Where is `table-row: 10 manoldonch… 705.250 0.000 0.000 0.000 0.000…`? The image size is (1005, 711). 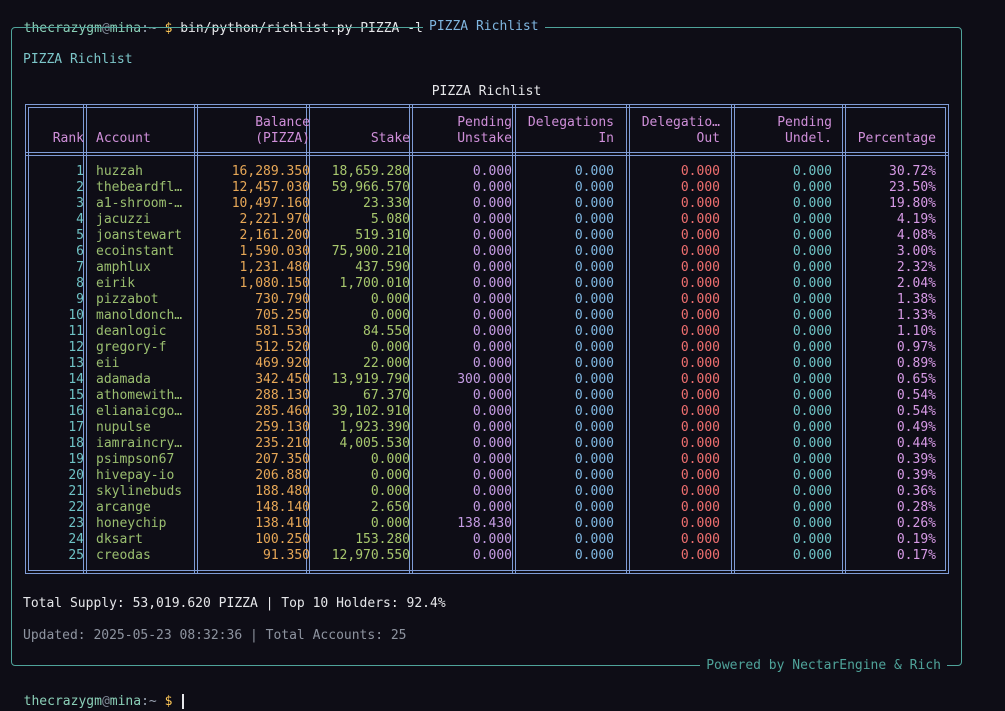 table-row: 10 manoldonch… 705.250 0.000 0.000 0.000 0.000… is located at coordinates (487, 316).